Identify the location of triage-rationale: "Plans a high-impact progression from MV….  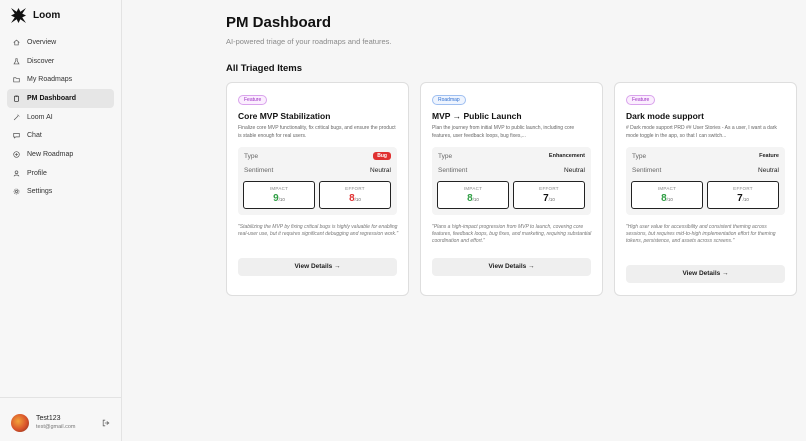
(512, 234).